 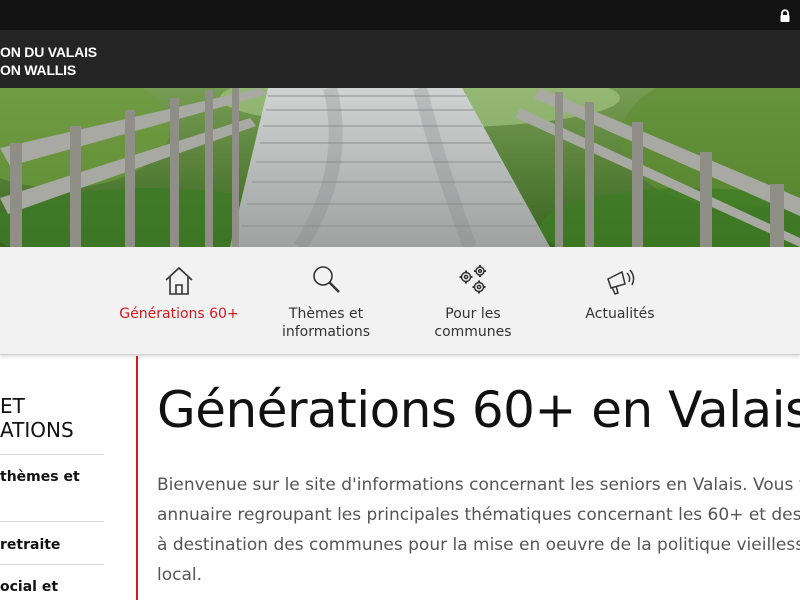 I want to click on logo-text-line-1: ON DU VALAIS, so click(x=48, y=52).